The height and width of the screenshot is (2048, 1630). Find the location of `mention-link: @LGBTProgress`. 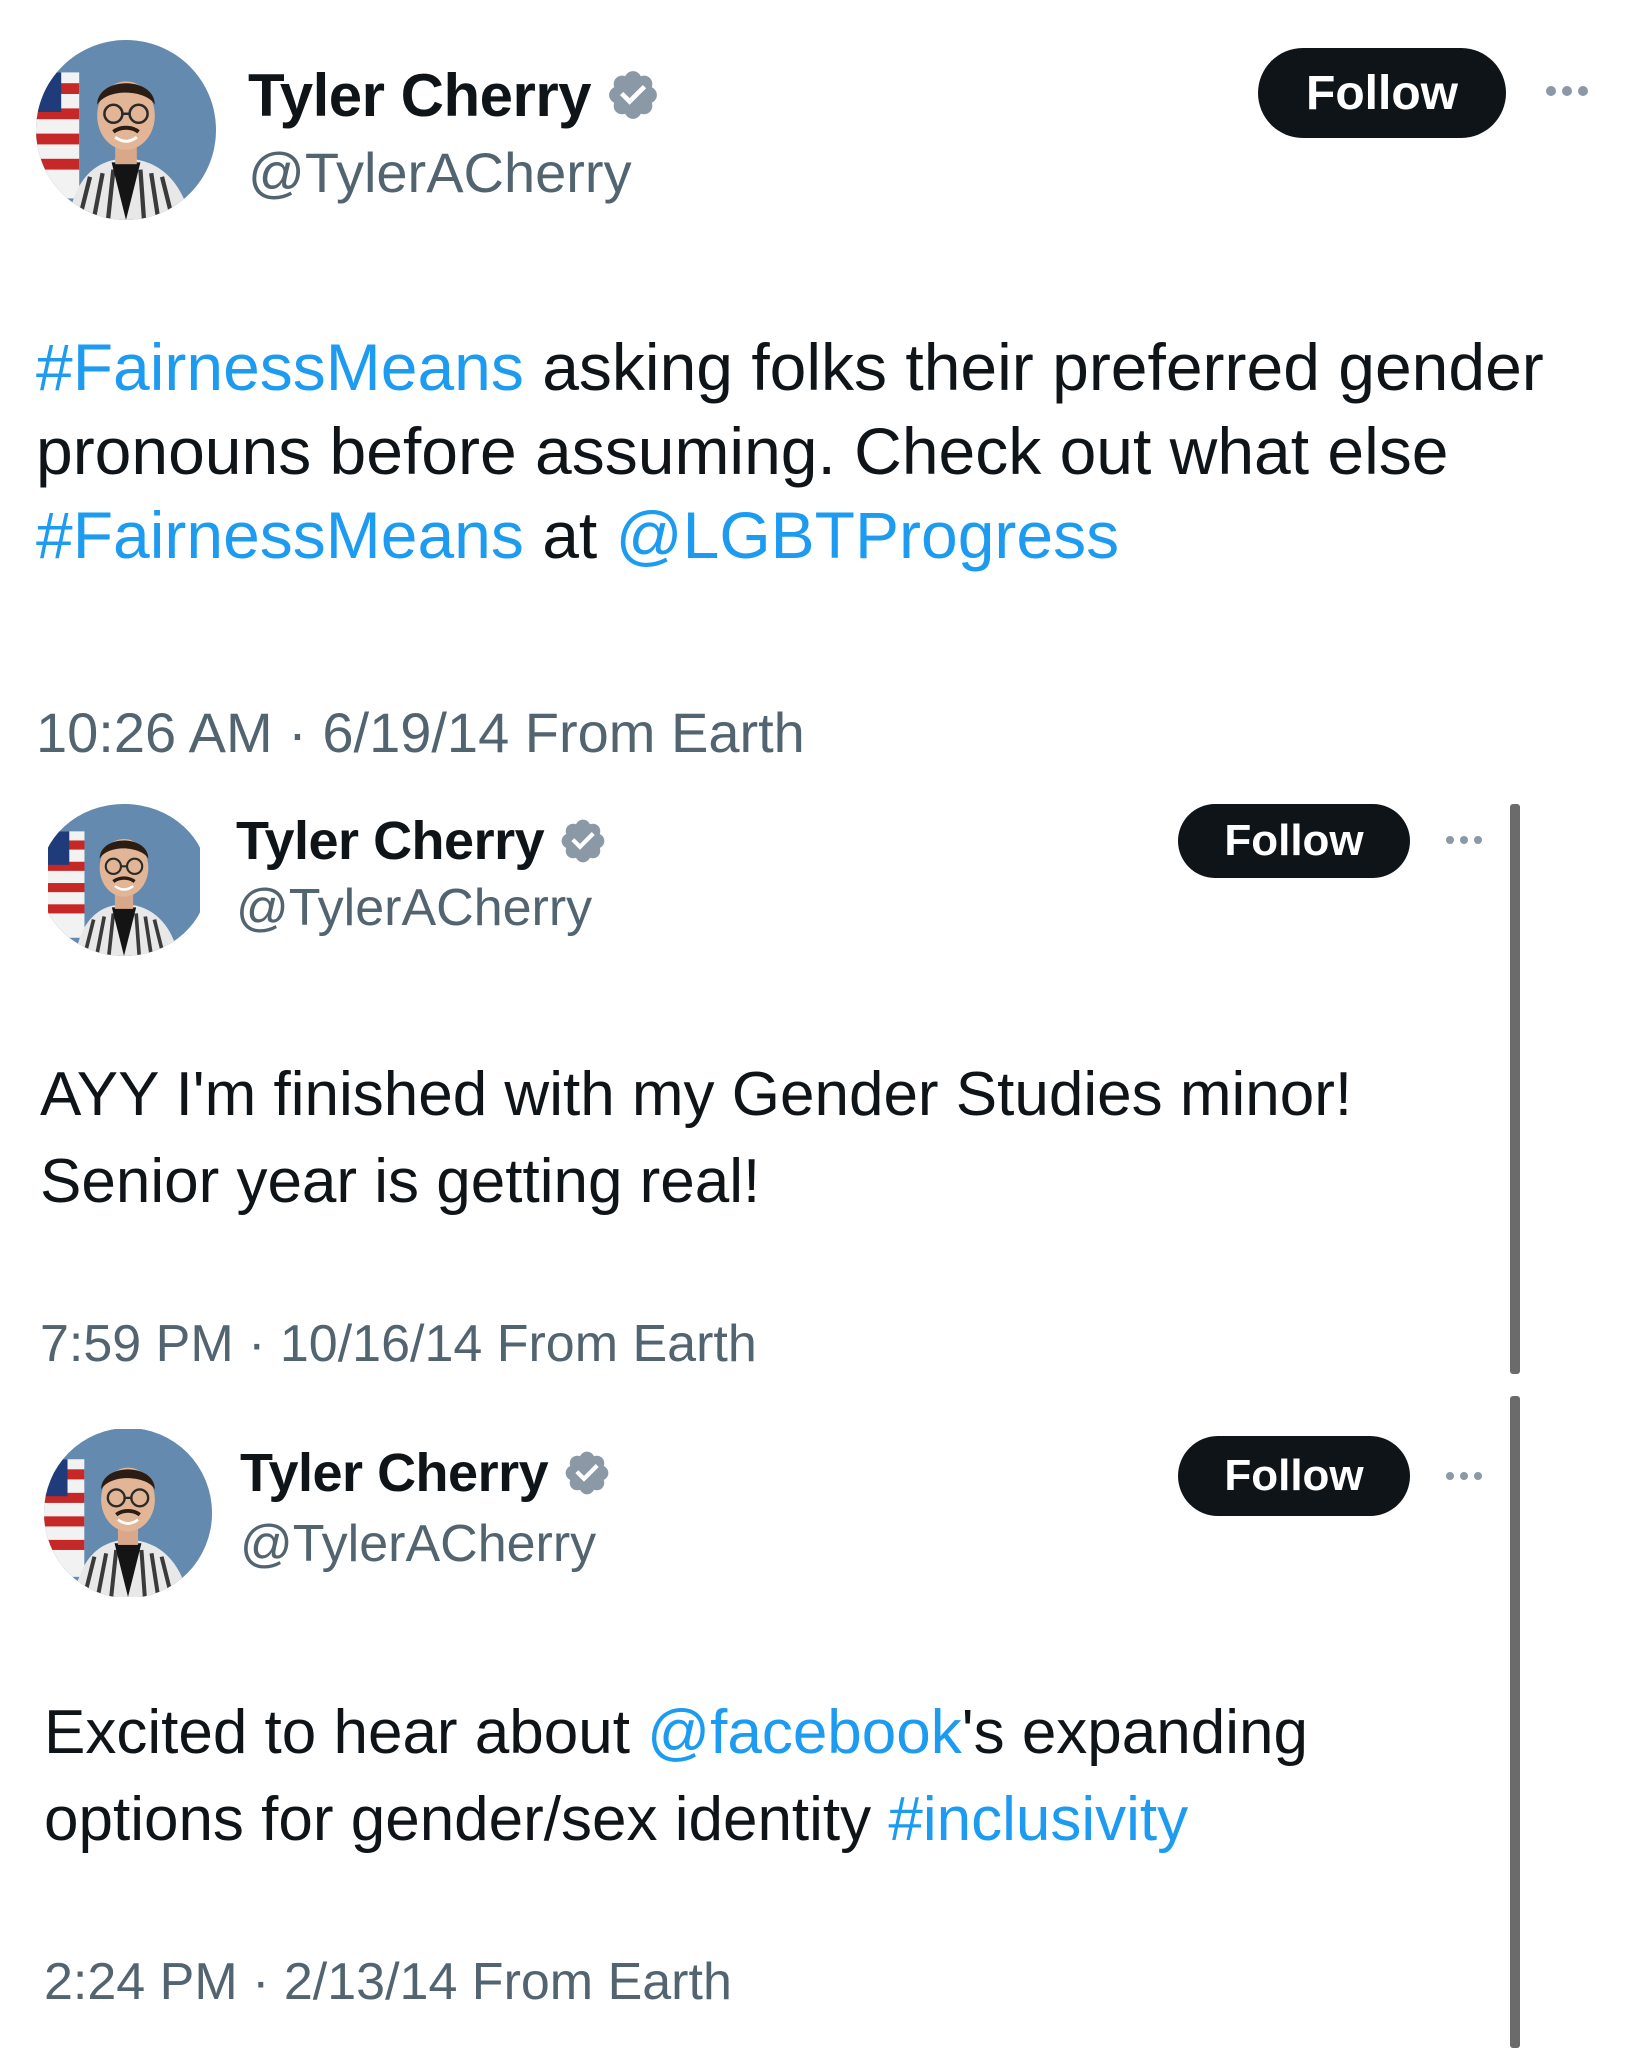

mention-link: @LGBTProgress is located at coordinates (867, 535).